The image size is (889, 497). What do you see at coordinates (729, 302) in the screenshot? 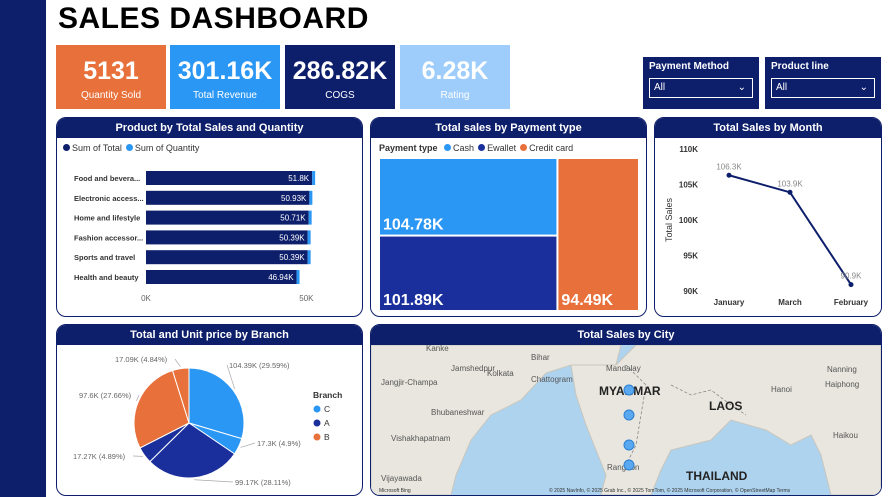
I see `x-tick-label: January` at bounding box center [729, 302].